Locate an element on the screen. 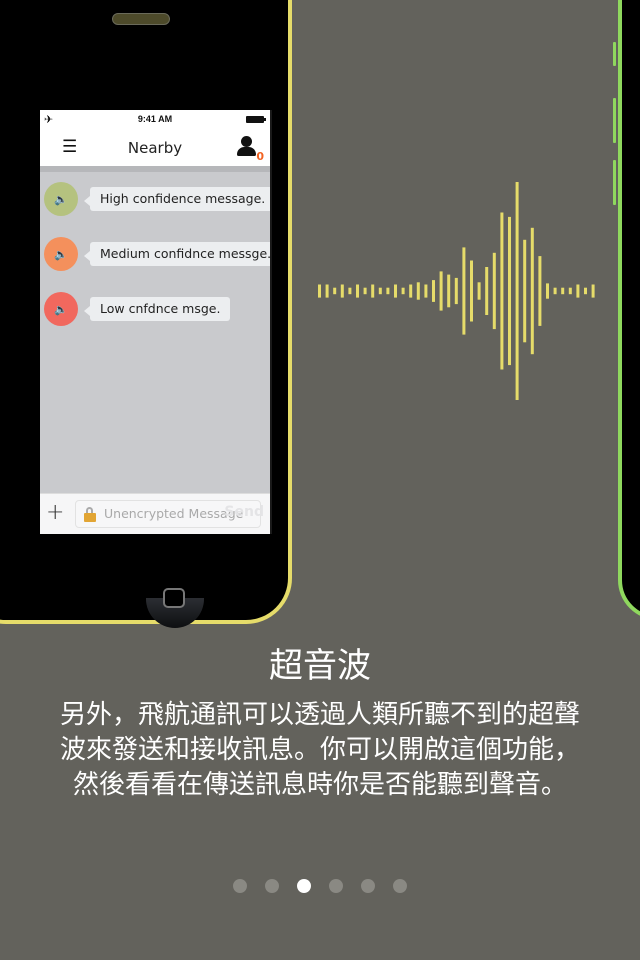 The image size is (640, 960). page-dot-active is located at coordinates (304, 886).